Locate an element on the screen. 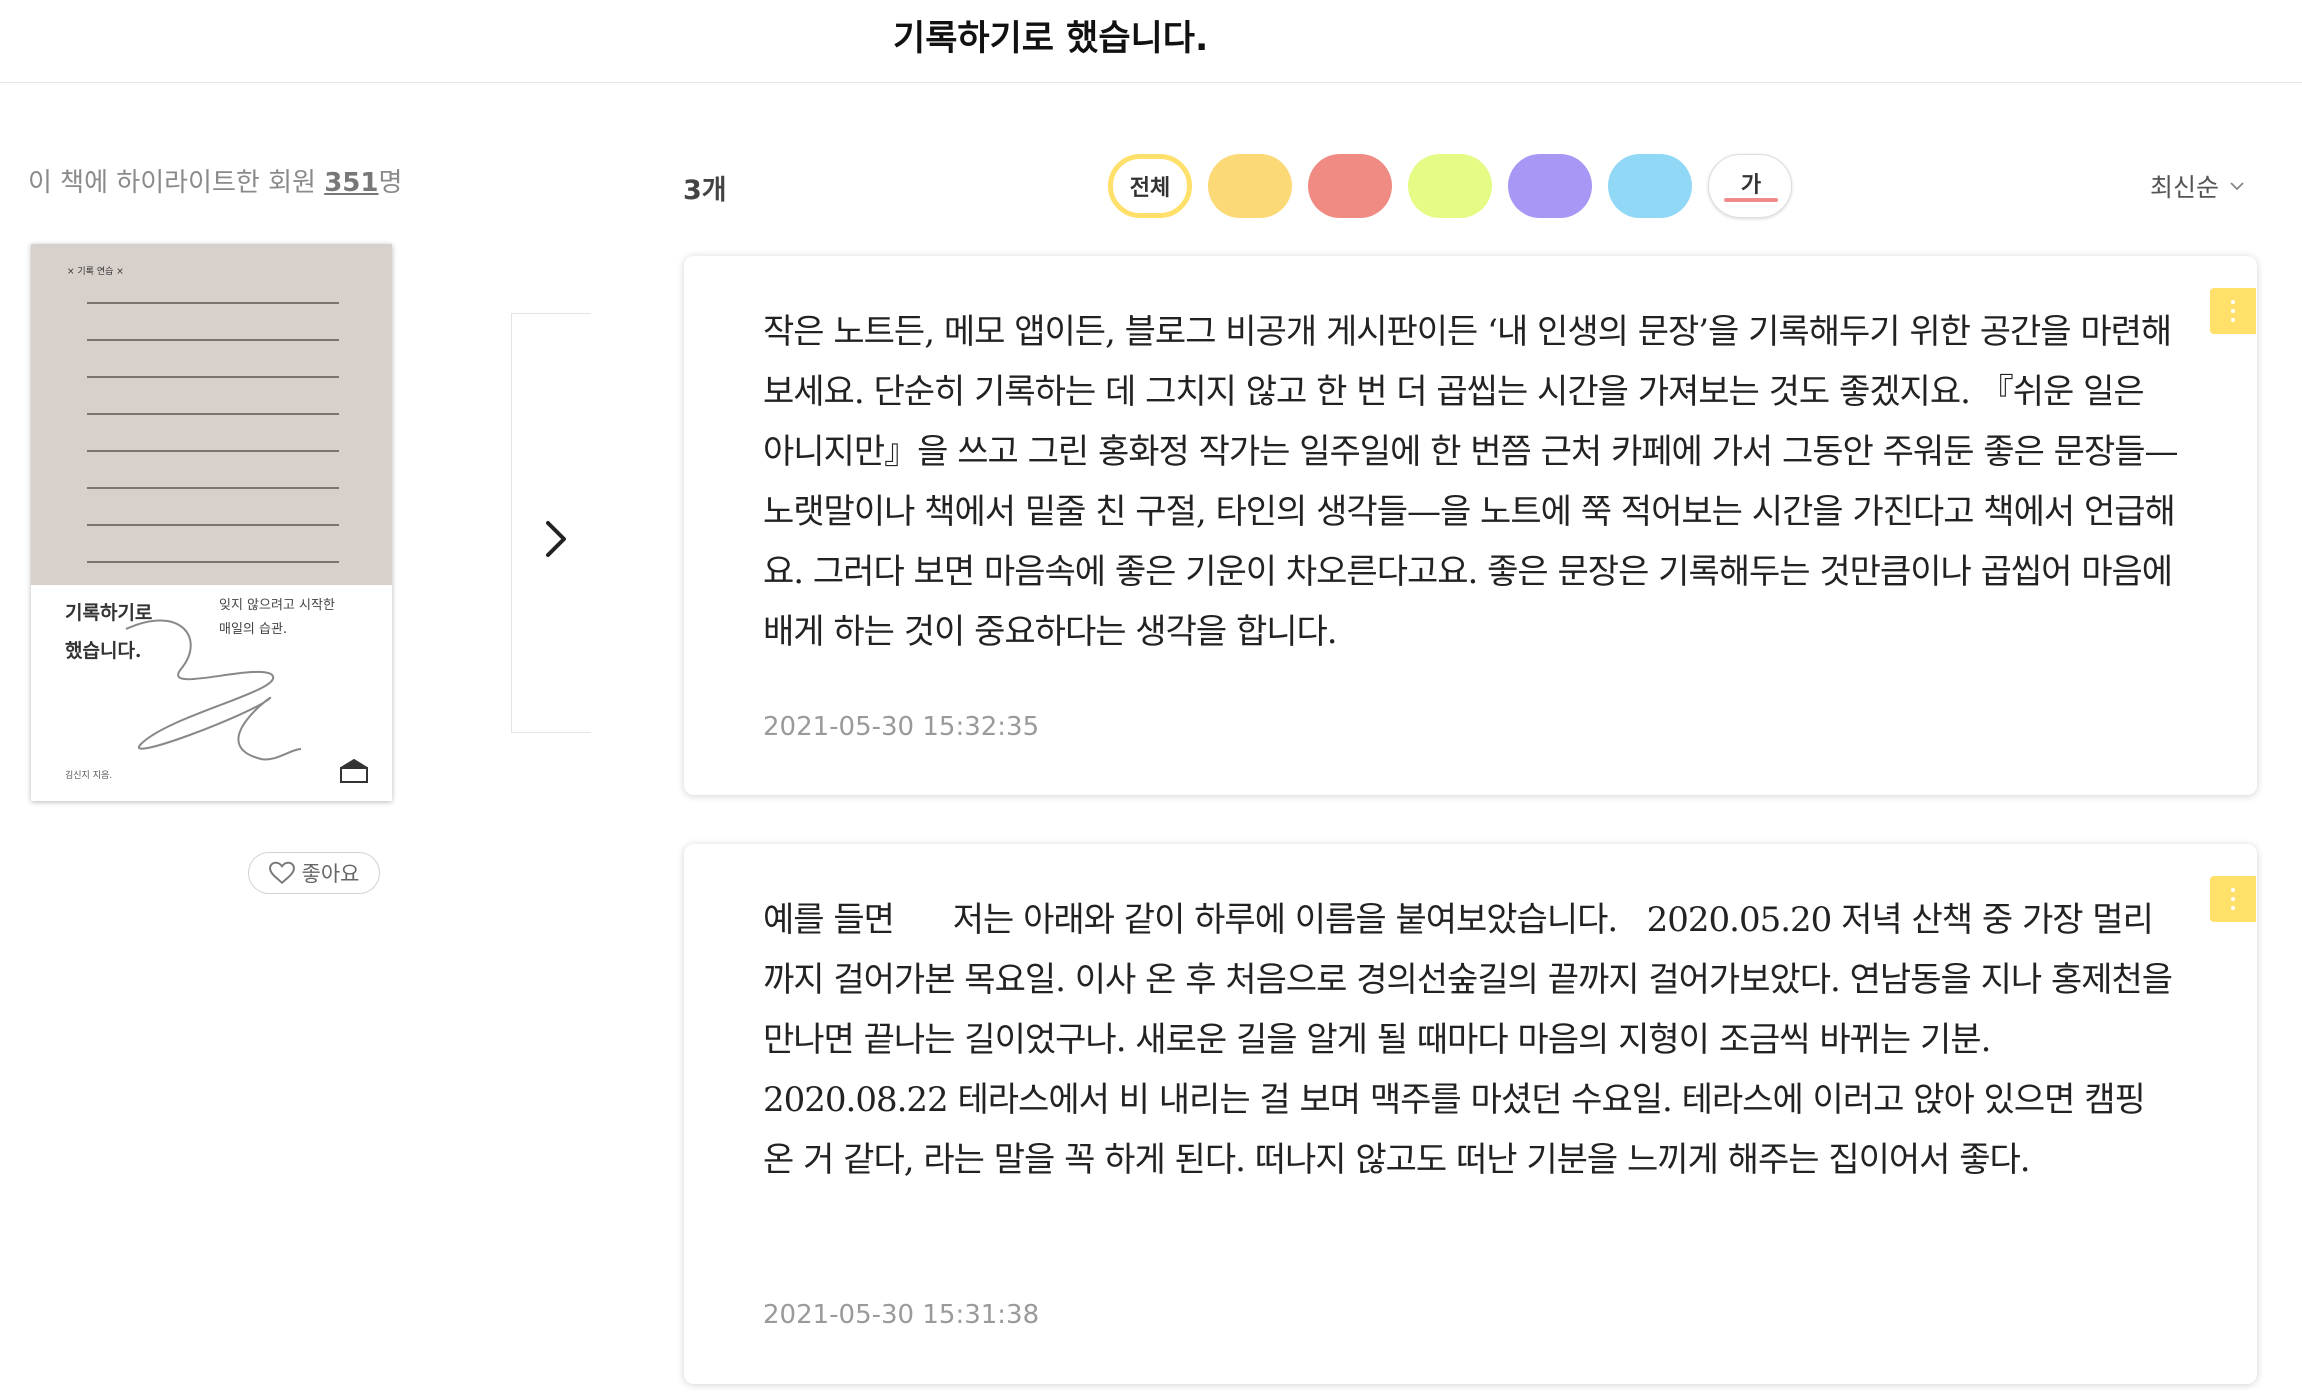  cover-scribble-illustration is located at coordinates (246, 701).